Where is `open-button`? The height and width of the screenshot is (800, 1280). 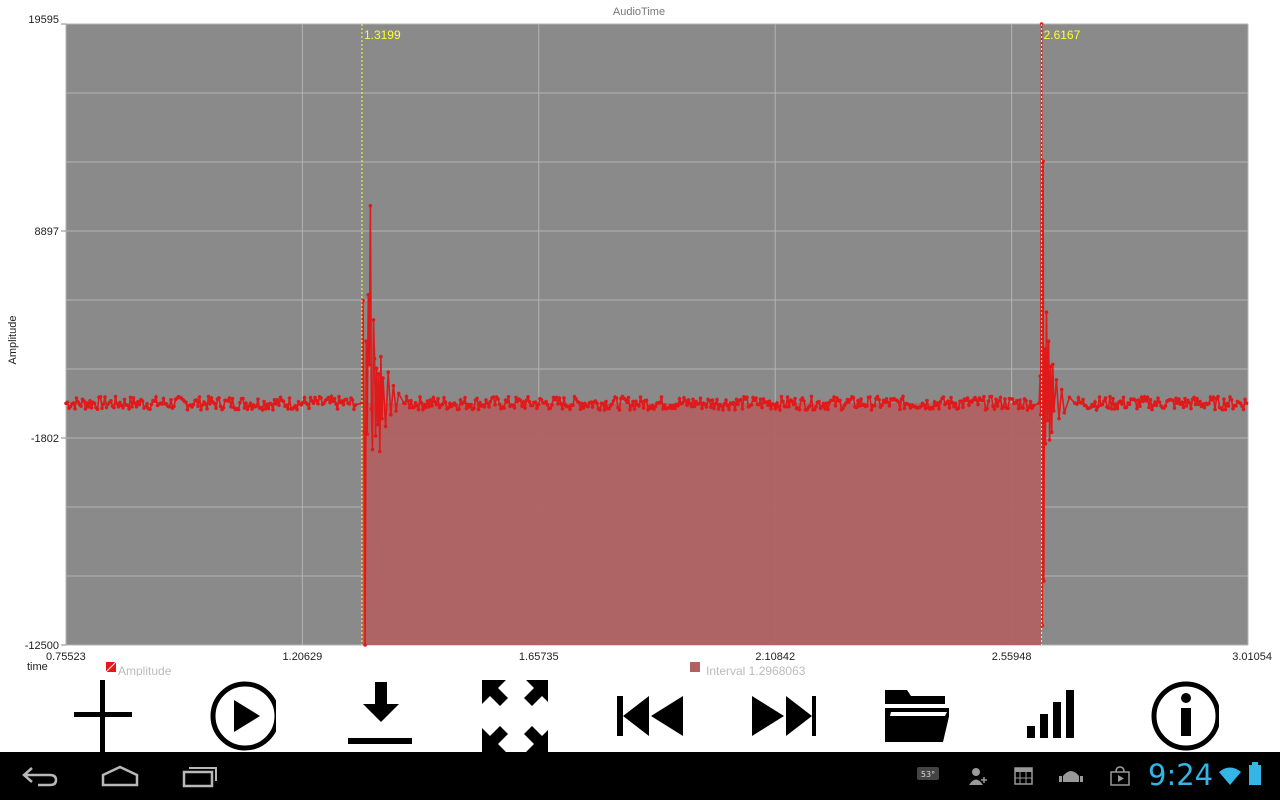 open-button is located at coordinates (911, 714).